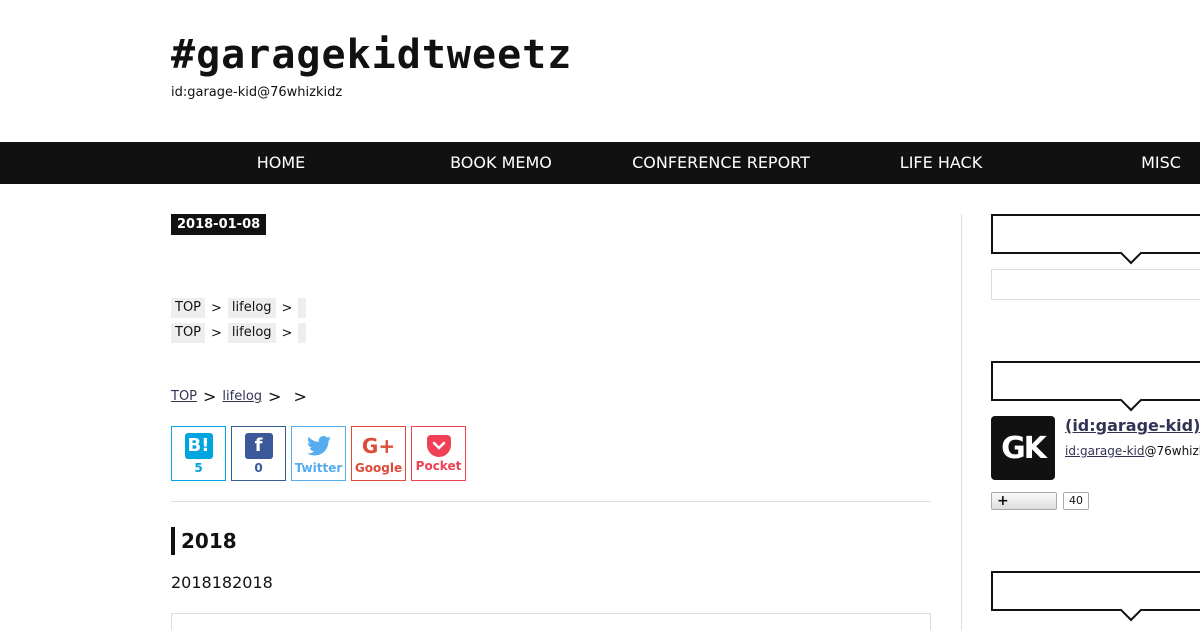 The height and width of the screenshot is (630, 1200). What do you see at coordinates (1125, 163) in the screenshot?
I see `nav-misc: MISC` at bounding box center [1125, 163].